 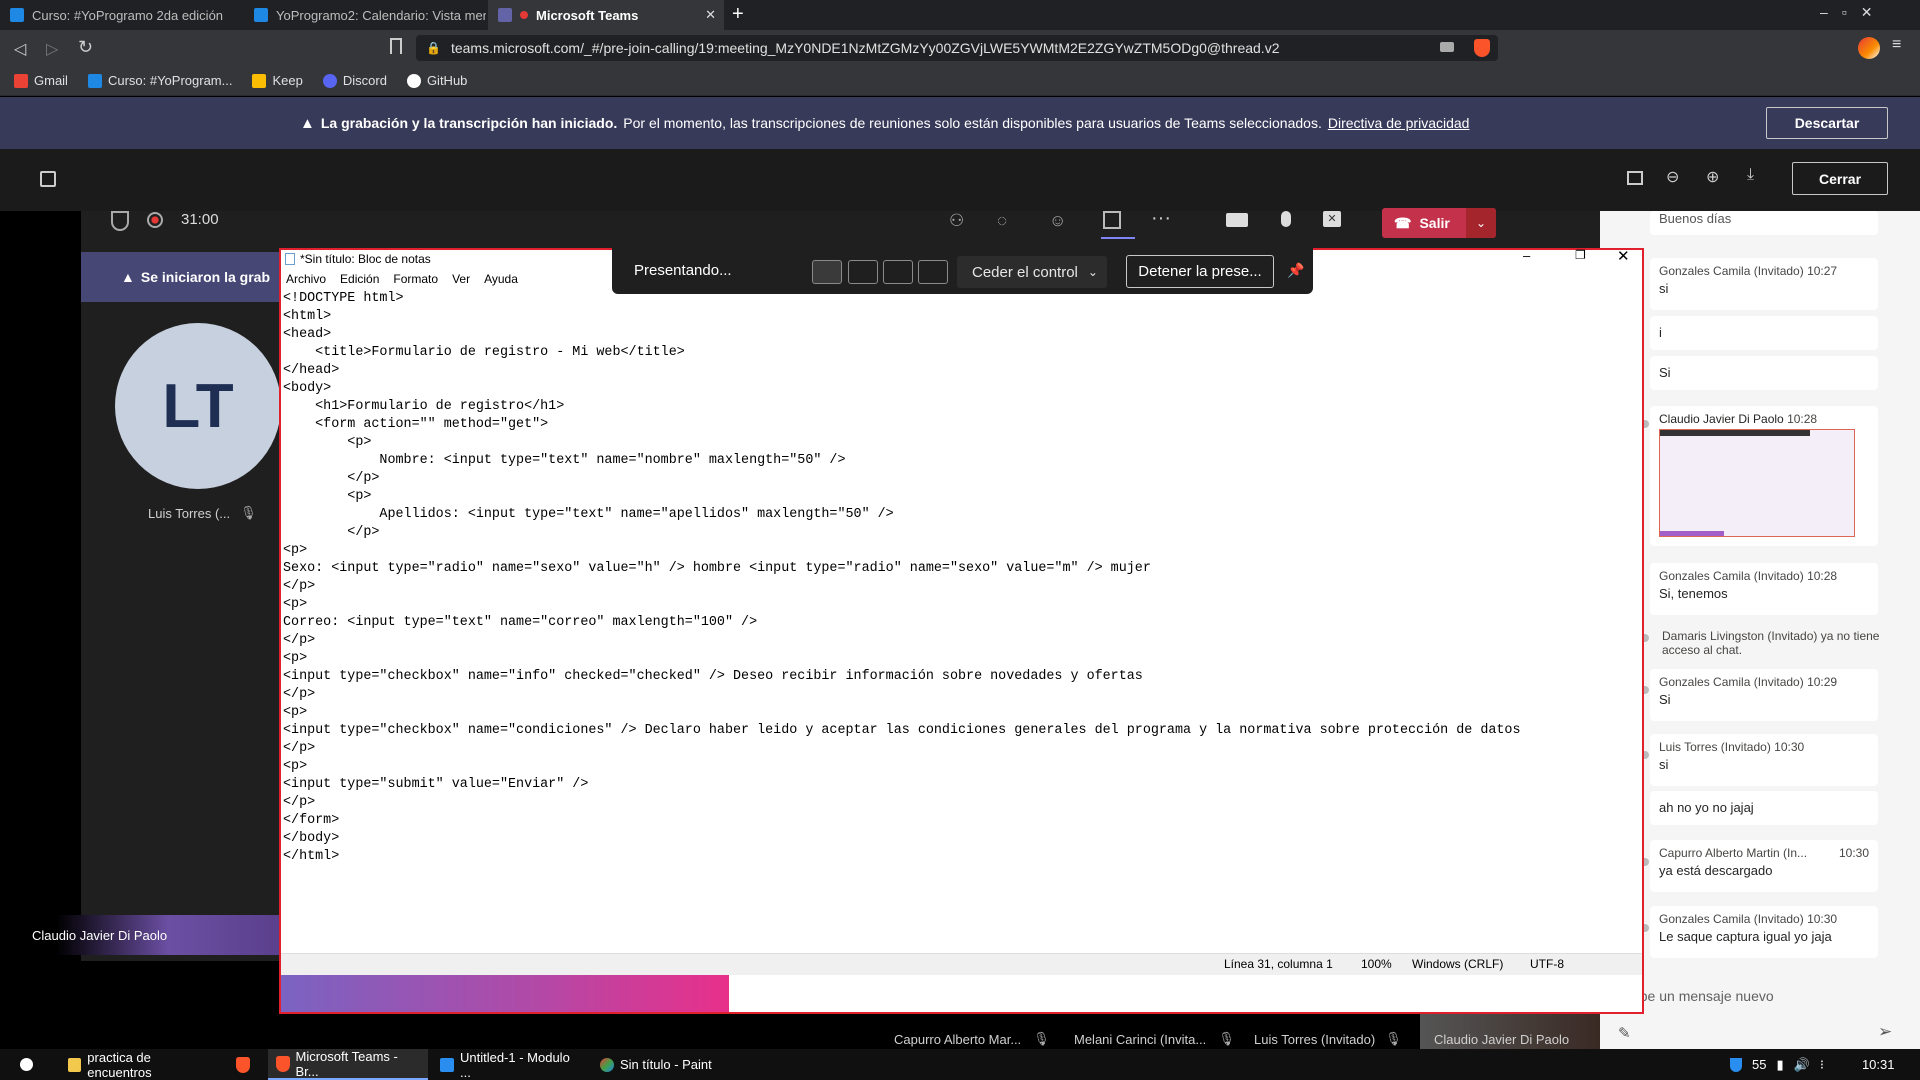 I want to click on format-icon: ✎, so click(x=1624, y=1033).